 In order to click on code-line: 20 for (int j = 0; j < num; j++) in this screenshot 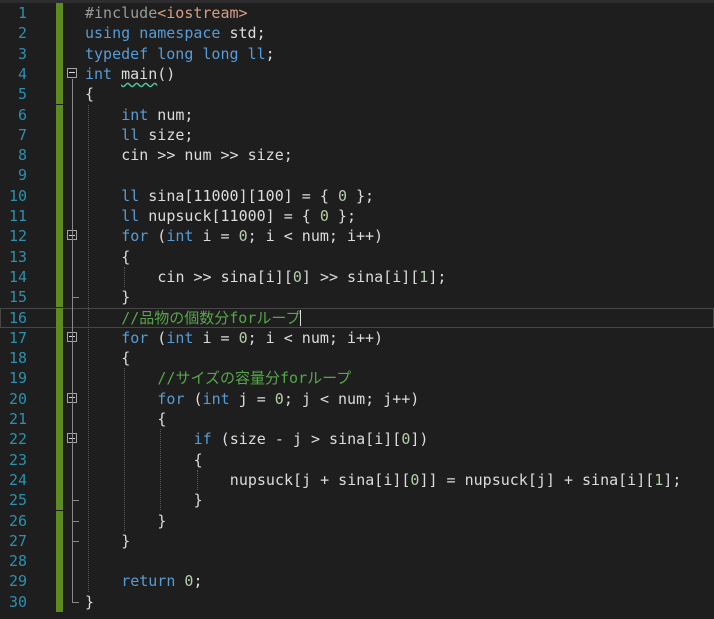, I will do `click(357, 398)`.